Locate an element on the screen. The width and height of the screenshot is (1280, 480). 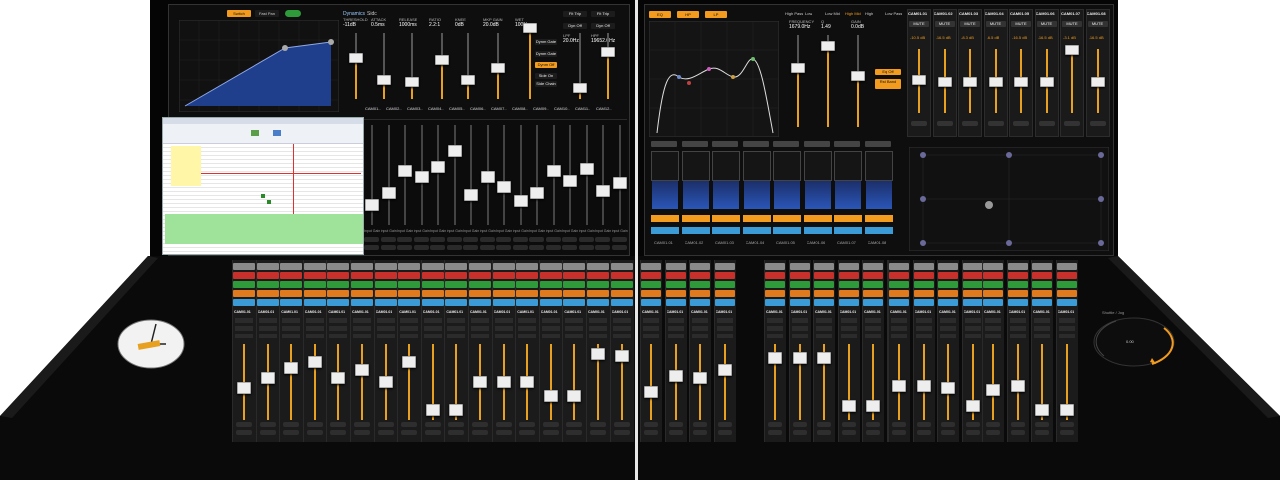
side-on-button: Side On is located at coordinates (546, 76).